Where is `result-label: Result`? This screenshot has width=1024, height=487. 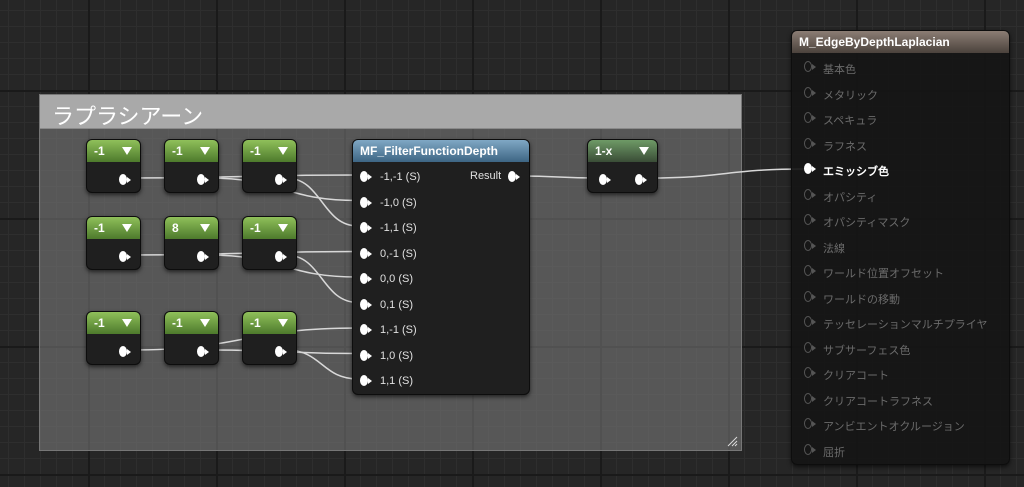 result-label: Result is located at coordinates (486, 176).